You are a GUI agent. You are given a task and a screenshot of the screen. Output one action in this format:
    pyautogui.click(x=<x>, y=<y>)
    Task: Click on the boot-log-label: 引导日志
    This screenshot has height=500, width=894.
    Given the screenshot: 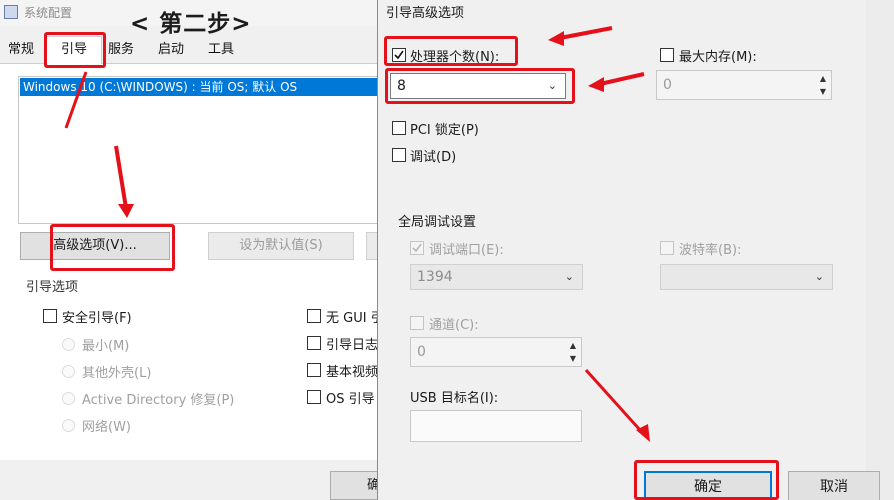 What is the action you would take?
    pyautogui.click(x=352, y=345)
    